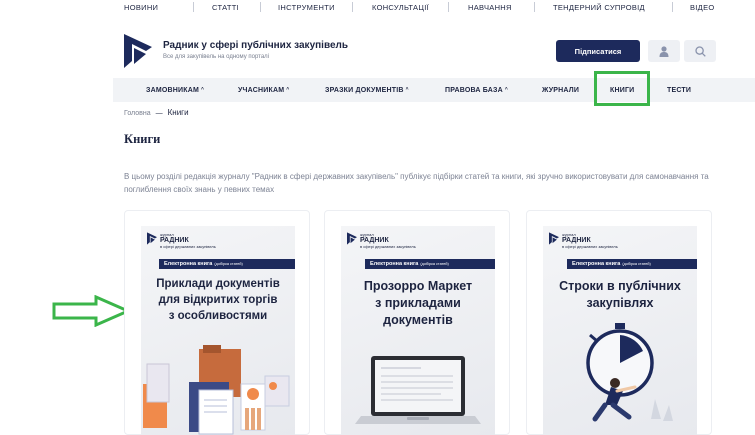  I want to click on arrow-right-icon, so click(92, 311).